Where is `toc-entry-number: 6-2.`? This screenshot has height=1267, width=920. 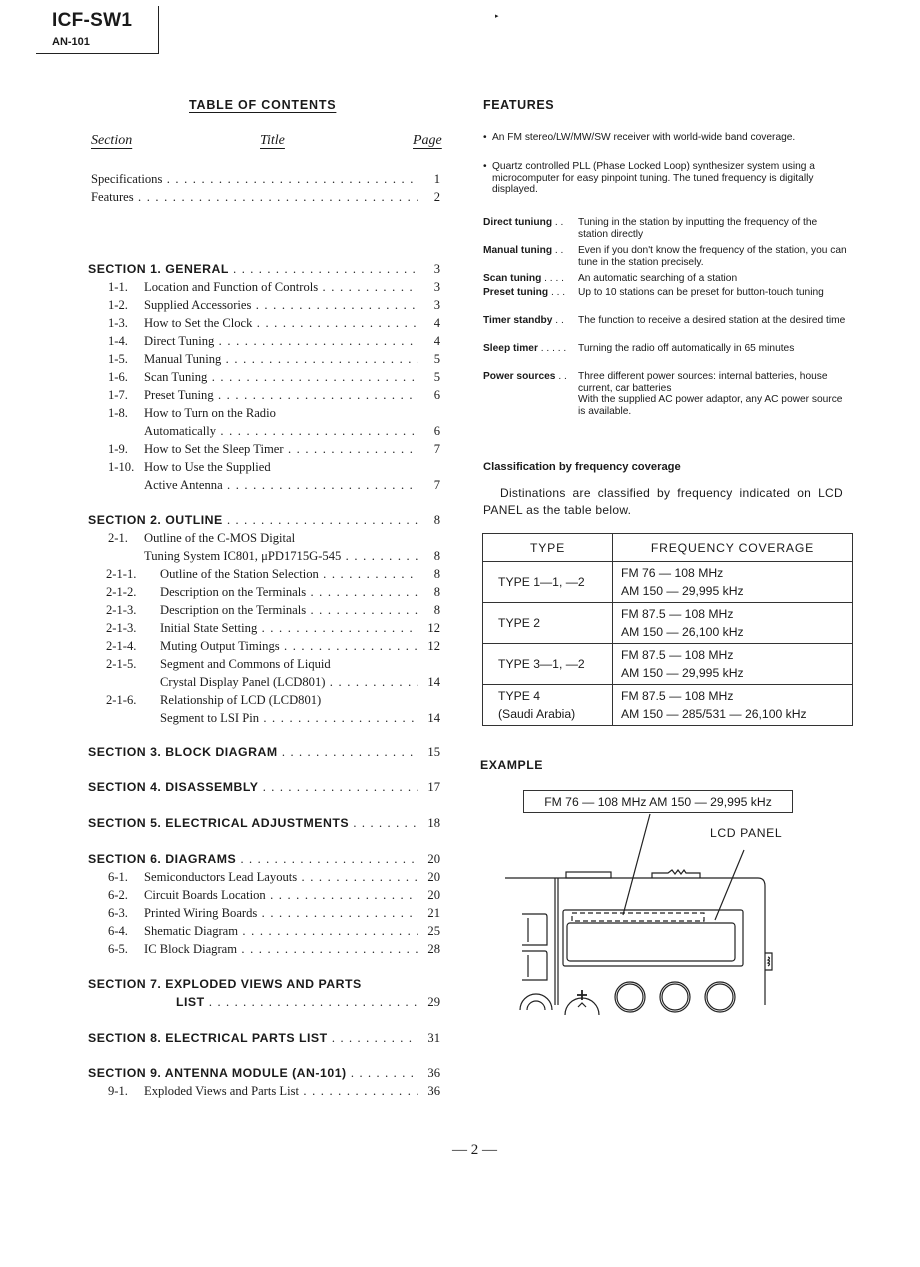 toc-entry-number: 6-2. is located at coordinates (118, 895).